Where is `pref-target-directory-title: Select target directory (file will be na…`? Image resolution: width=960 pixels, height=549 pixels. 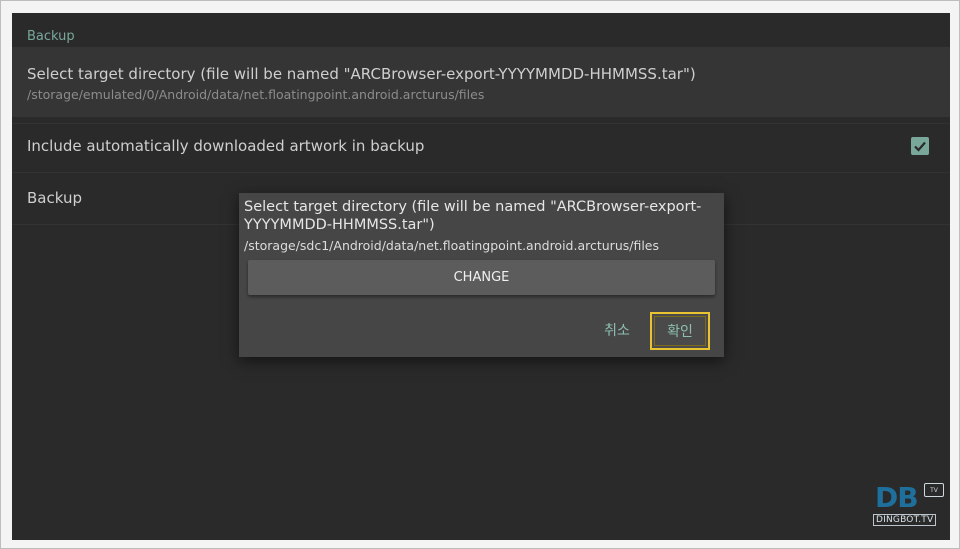 pref-target-directory-title: Select target directory (file will be na… is located at coordinates (361, 74).